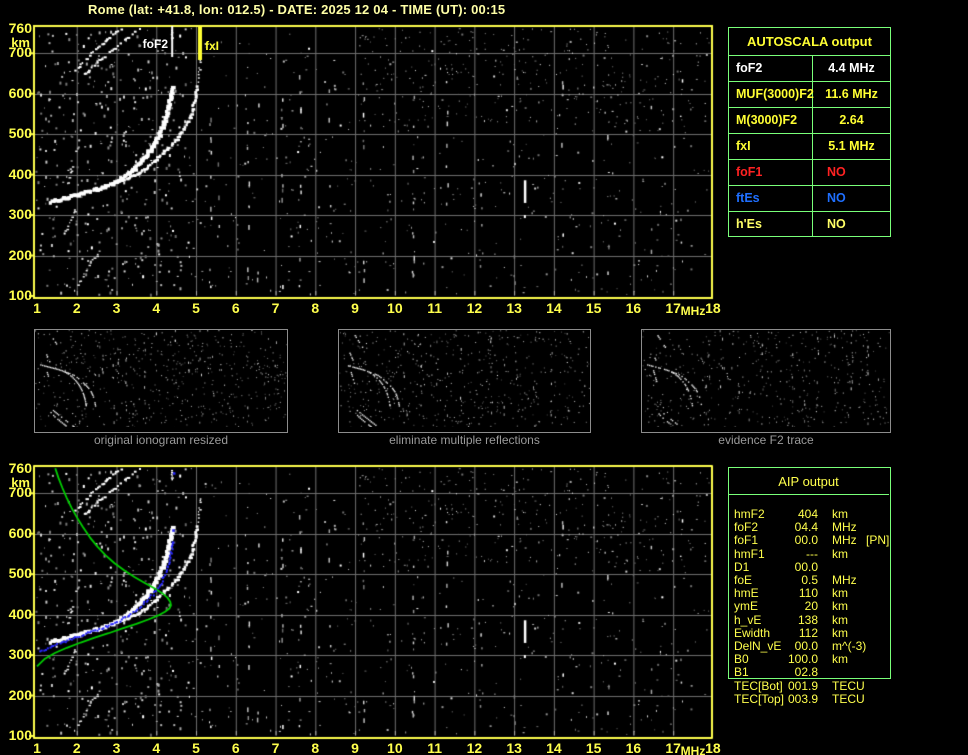 The width and height of the screenshot is (968, 755). What do you see at coordinates (742, 566) in the screenshot?
I see `aip-row-label: D1` at bounding box center [742, 566].